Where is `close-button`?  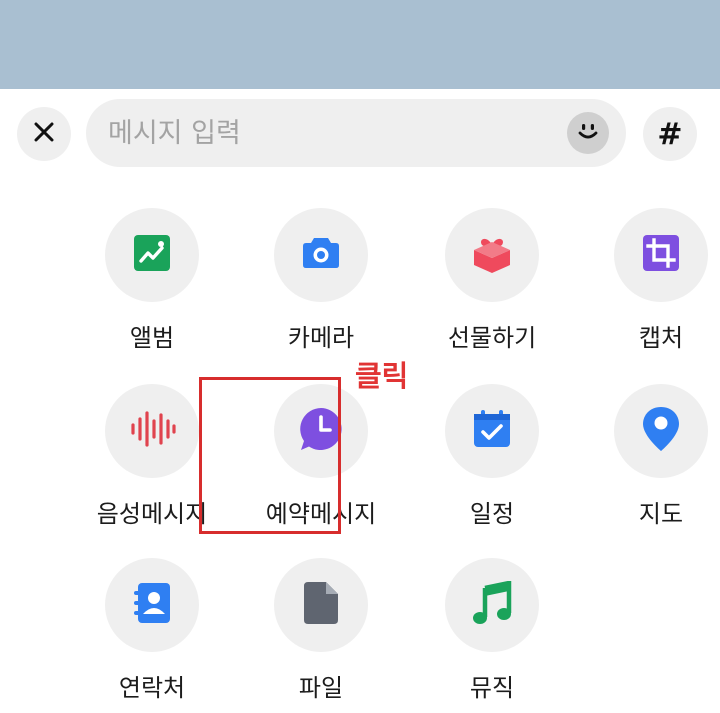
close-button is located at coordinates (44, 134).